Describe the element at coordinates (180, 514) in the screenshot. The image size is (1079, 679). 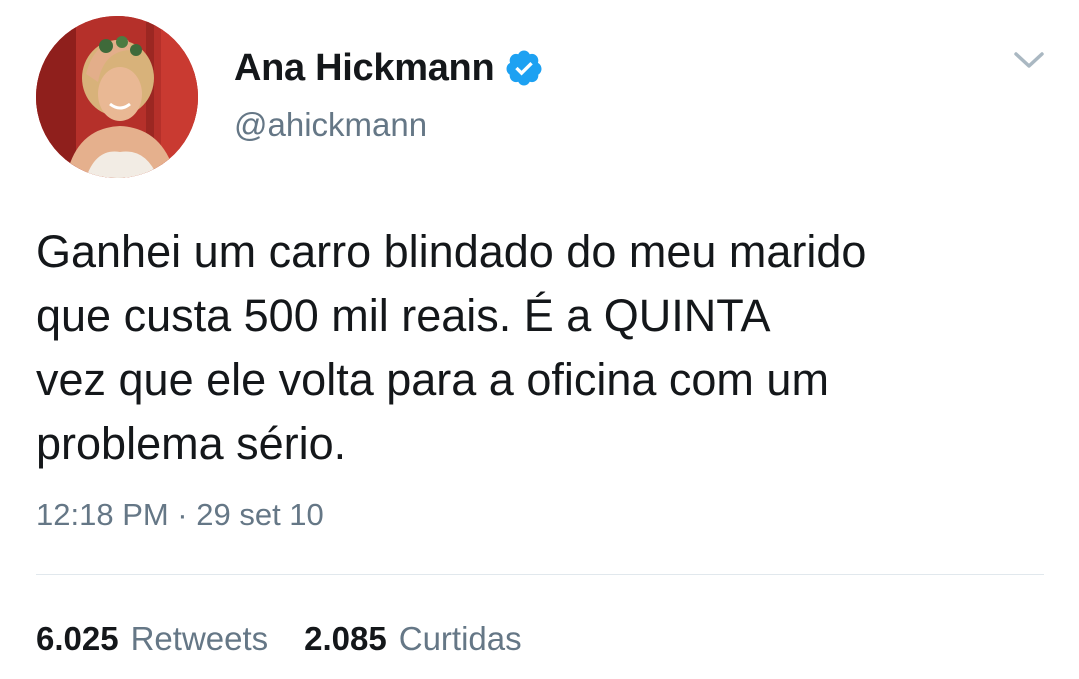
I see `tweet-timestamp: 12:18 PM · 29 set 10` at that location.